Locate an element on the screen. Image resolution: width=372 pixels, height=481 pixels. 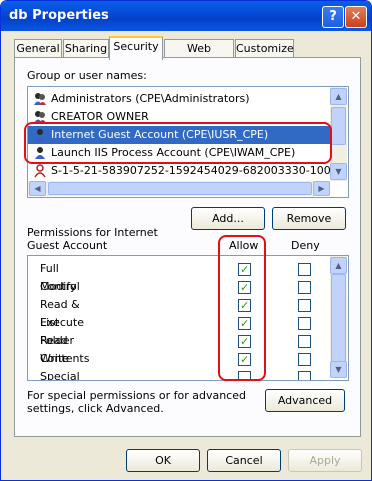
permission-label: Read is located at coordinates (54, 340).